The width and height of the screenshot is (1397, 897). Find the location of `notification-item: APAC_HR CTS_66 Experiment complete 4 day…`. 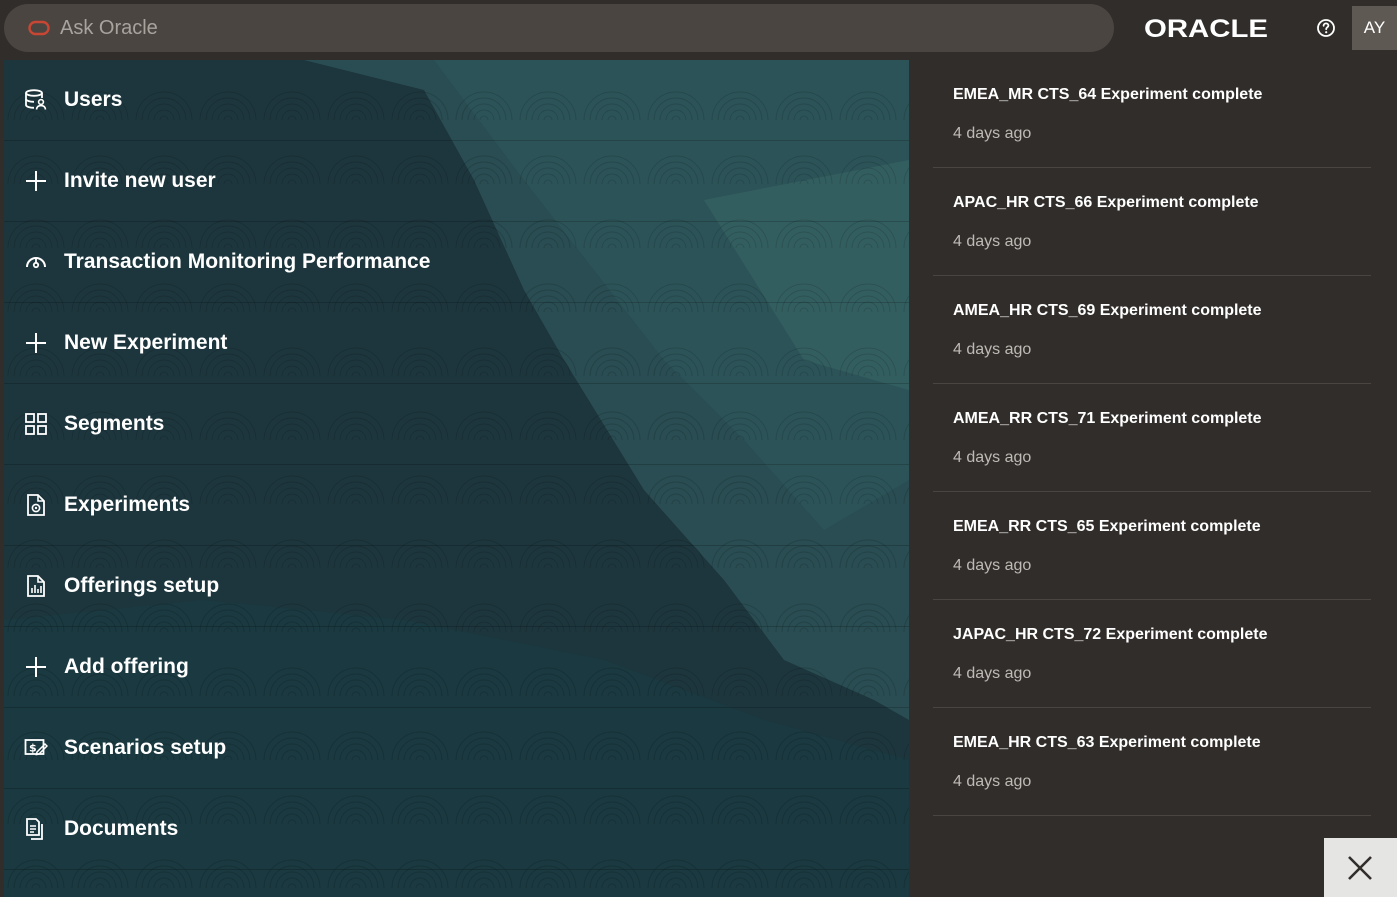

notification-item: APAC_HR CTS_66 Experiment complete 4 day… is located at coordinates (1152, 222).